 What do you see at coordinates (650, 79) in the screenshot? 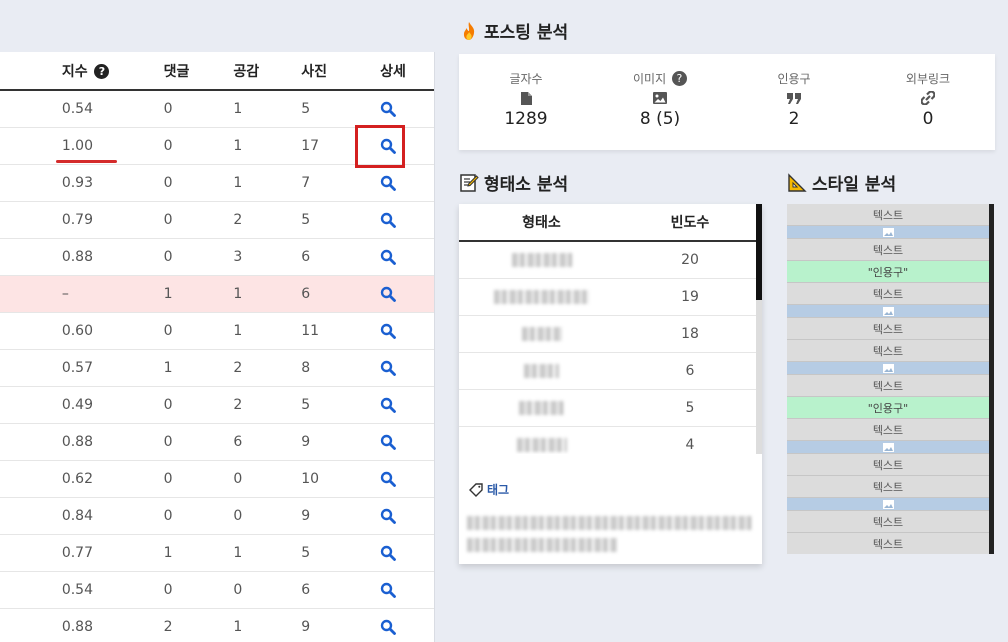
I see `stat-images-label: 이미지` at bounding box center [650, 79].